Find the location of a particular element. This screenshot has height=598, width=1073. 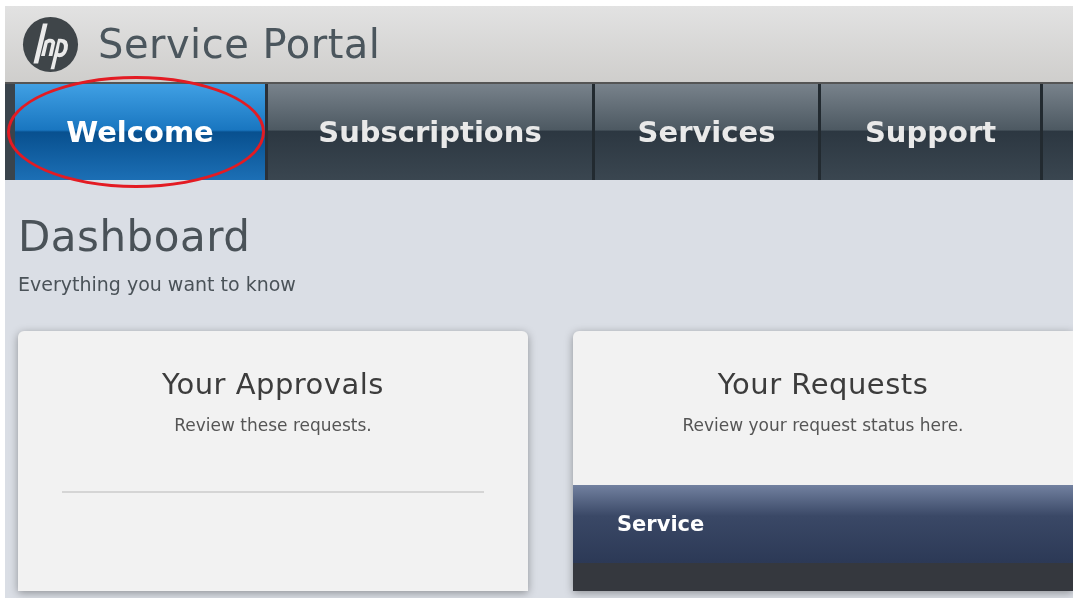

nav-tab: Subscriptions is located at coordinates (431, 132).